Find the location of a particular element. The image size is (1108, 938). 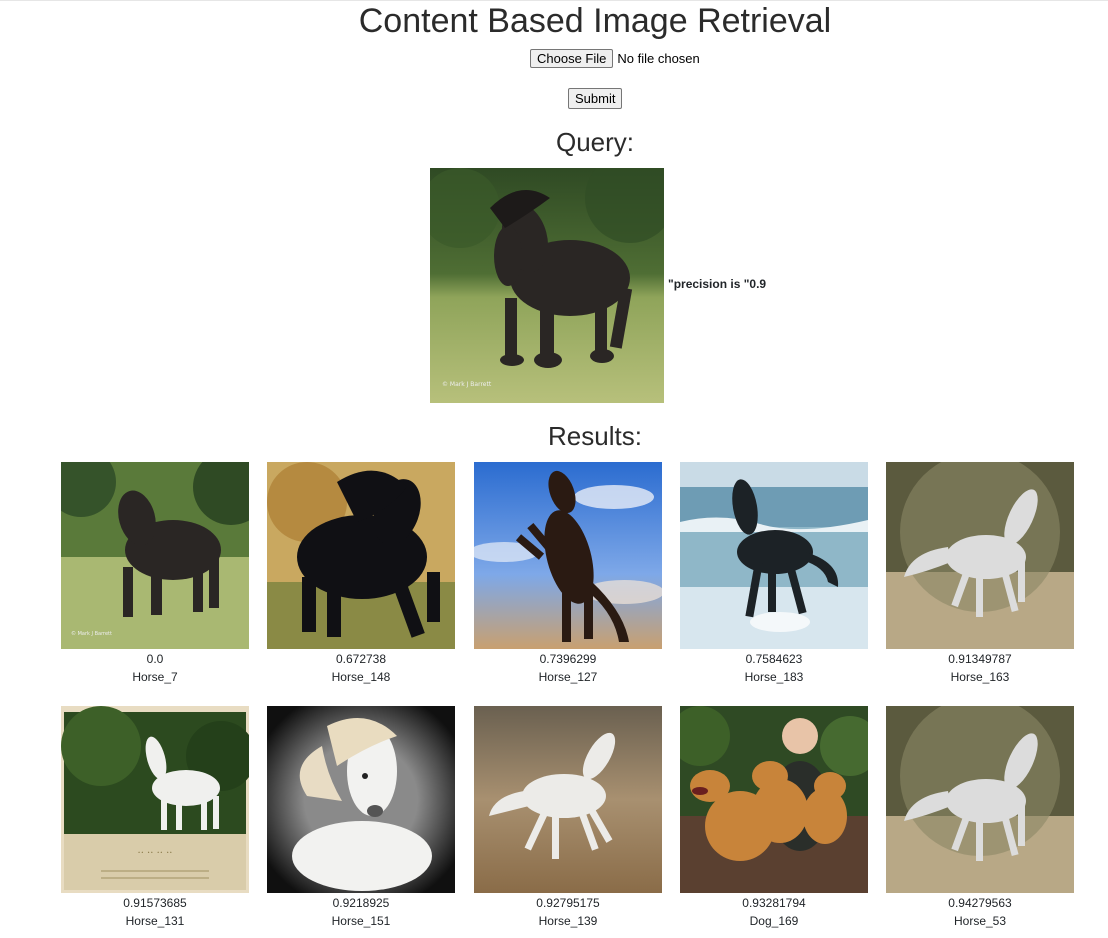

precision-text: "precision is "0.9 is located at coordinates (717, 284).